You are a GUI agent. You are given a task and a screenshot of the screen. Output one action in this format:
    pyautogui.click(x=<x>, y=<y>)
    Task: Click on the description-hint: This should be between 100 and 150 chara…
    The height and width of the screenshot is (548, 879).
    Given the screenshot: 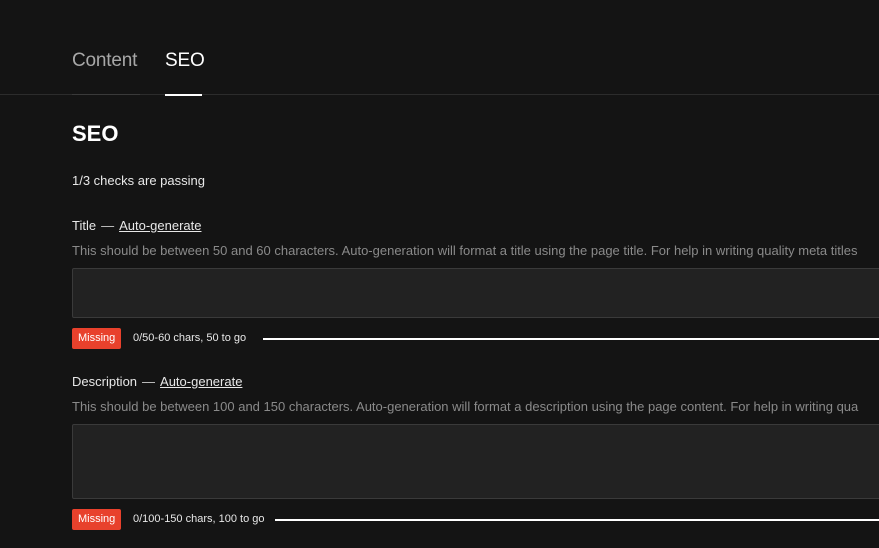 What is the action you would take?
    pyautogui.click(x=465, y=406)
    